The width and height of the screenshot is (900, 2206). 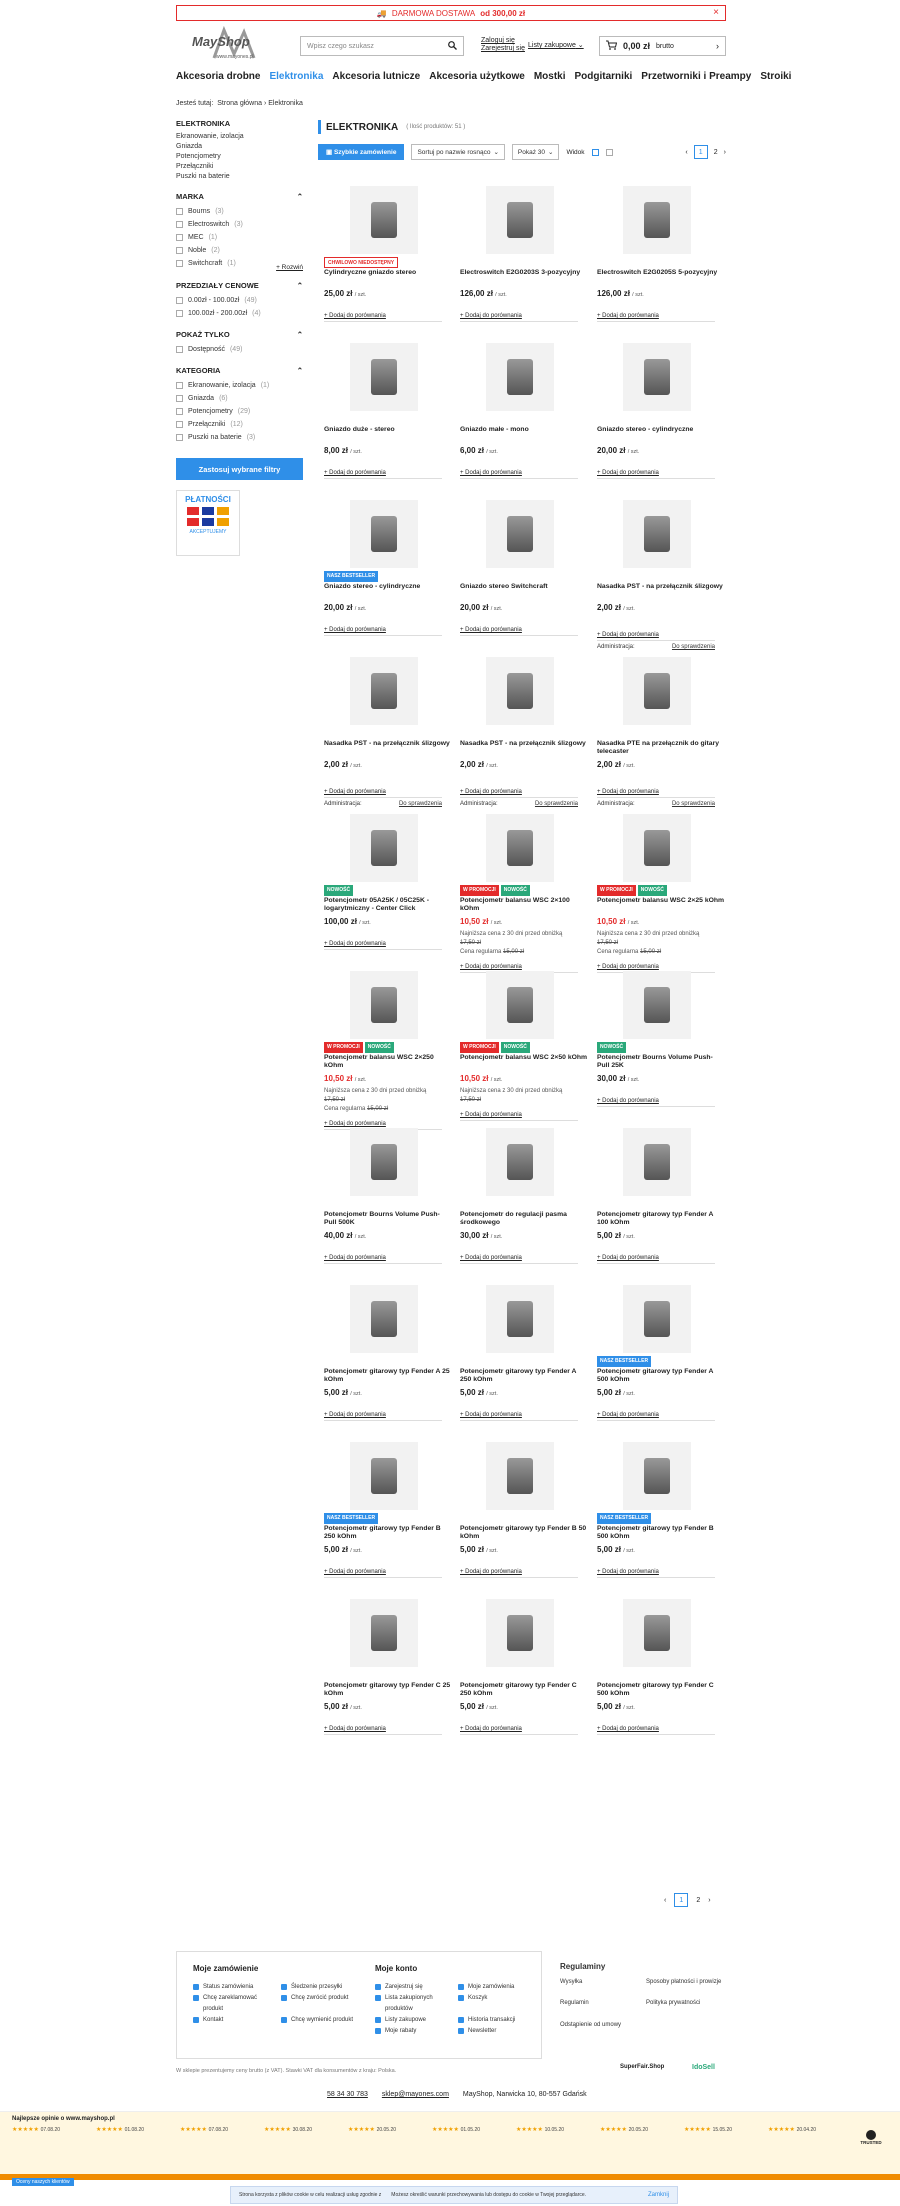 I want to click on nav-item-mostki: Mostki, so click(x=550, y=76).